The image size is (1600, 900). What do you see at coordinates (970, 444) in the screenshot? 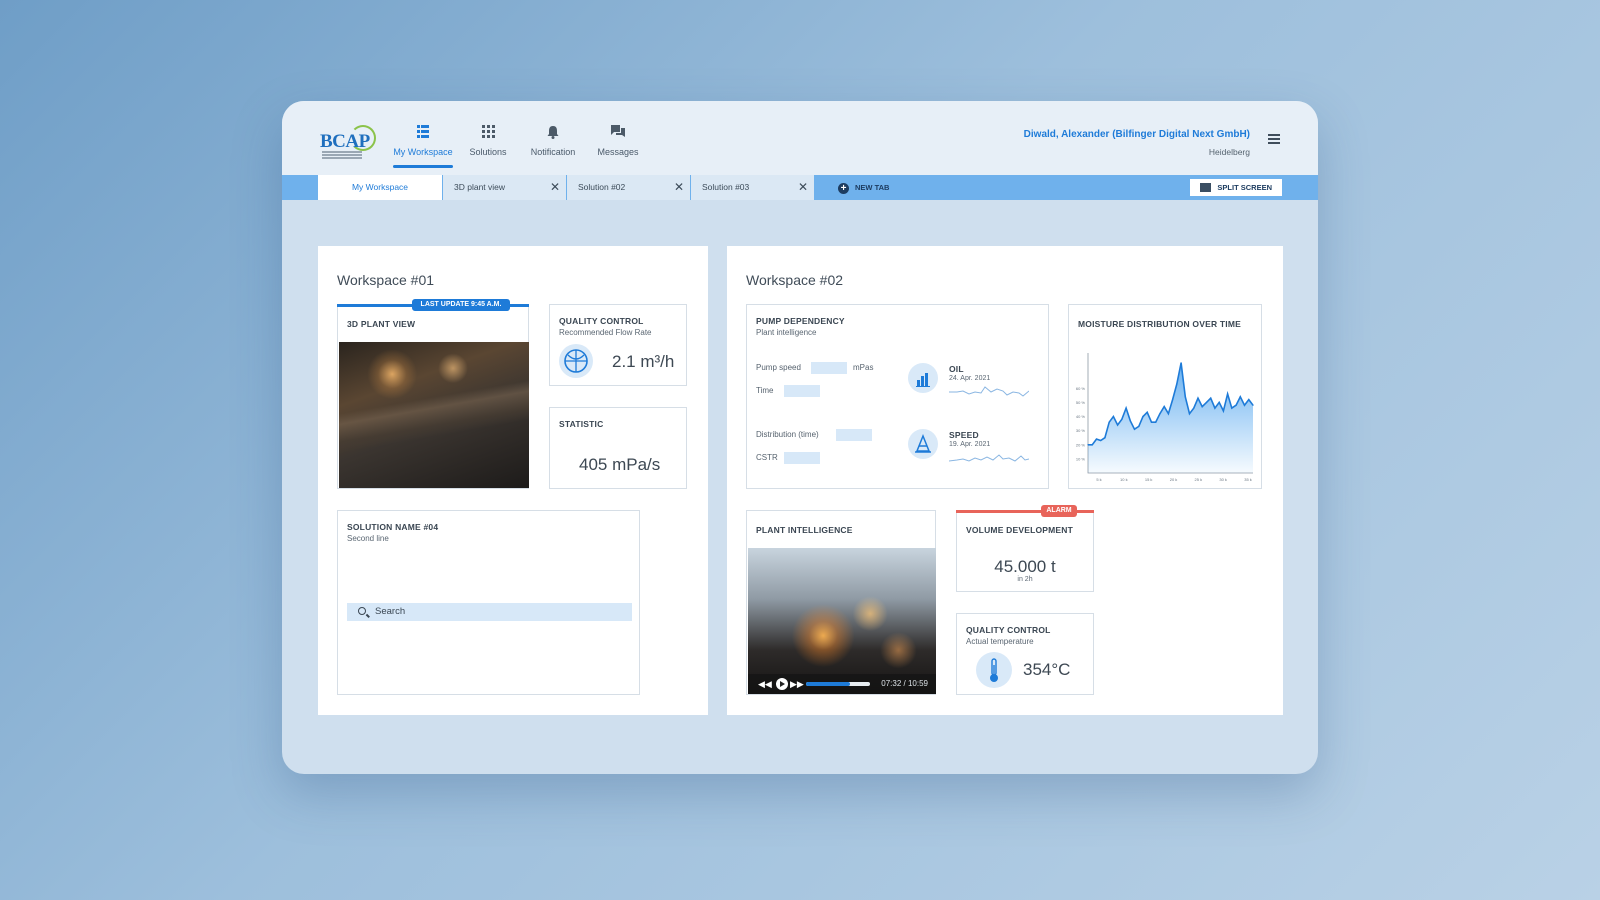
I see `speed-date: 19. Apr. 2021` at bounding box center [970, 444].